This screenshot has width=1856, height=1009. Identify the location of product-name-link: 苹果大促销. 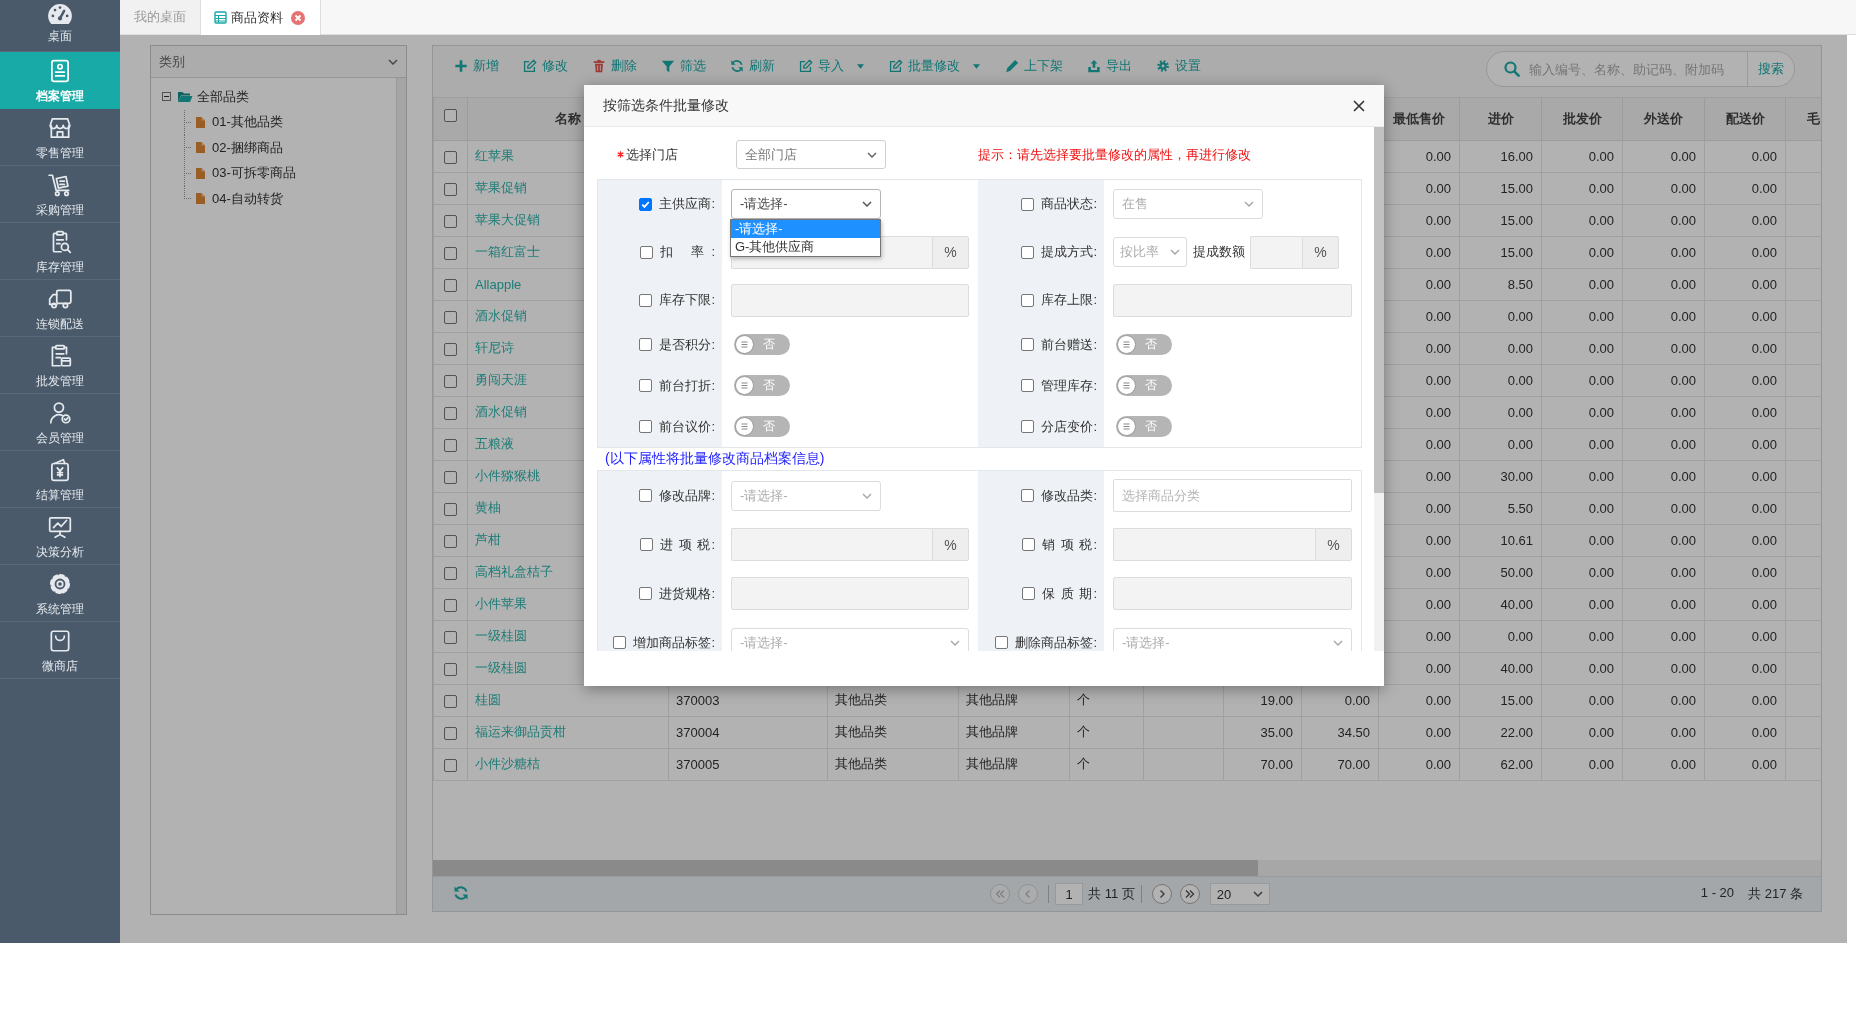
(507, 219).